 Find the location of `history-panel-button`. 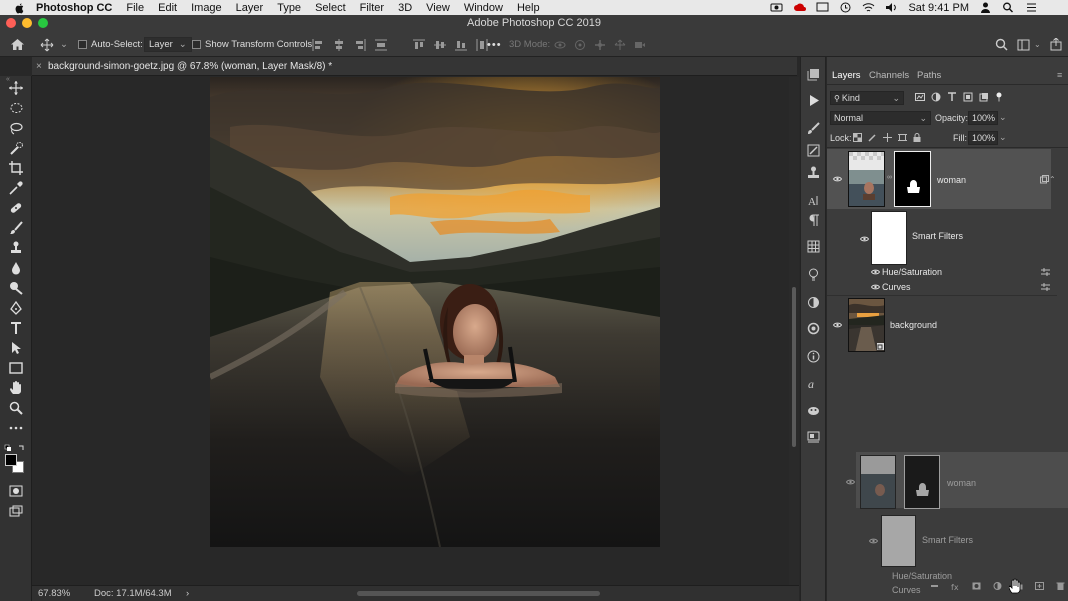

history-panel-button is located at coordinates (813, 74).